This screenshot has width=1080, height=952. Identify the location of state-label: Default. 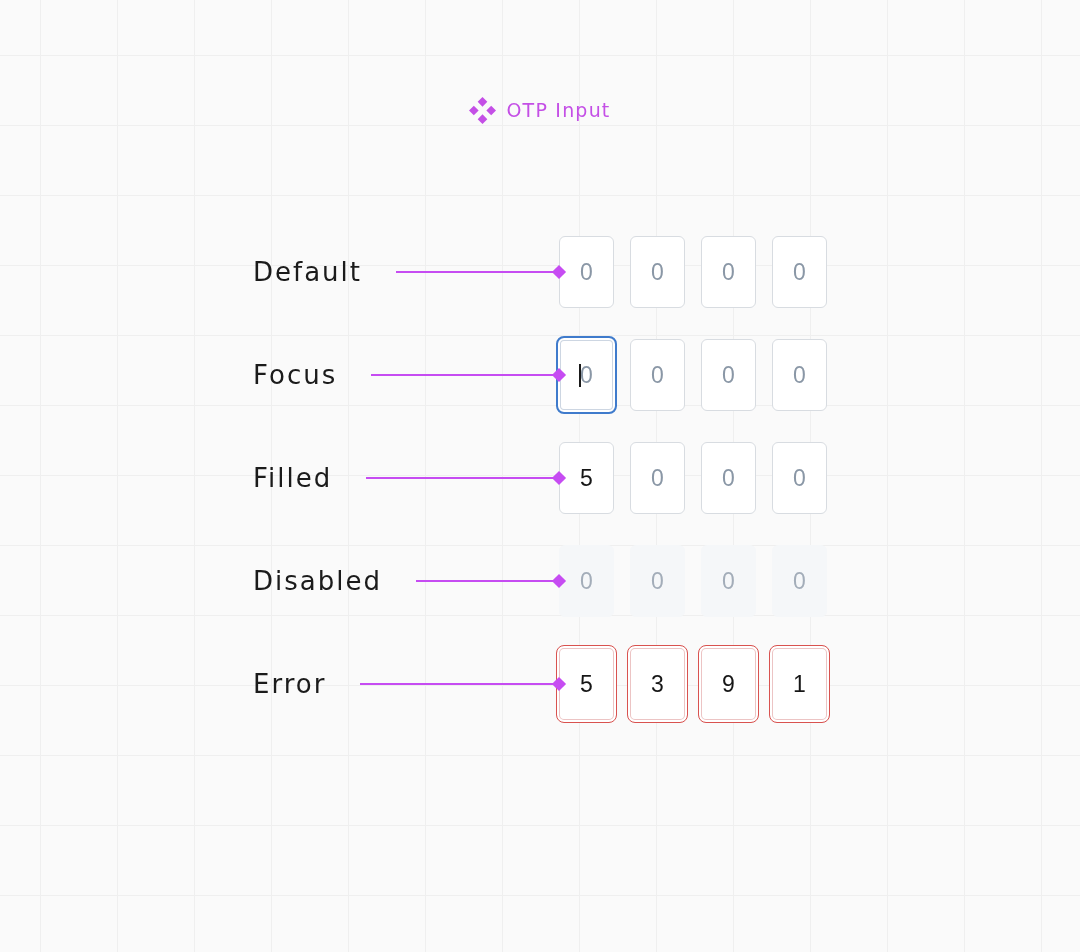
(307, 272).